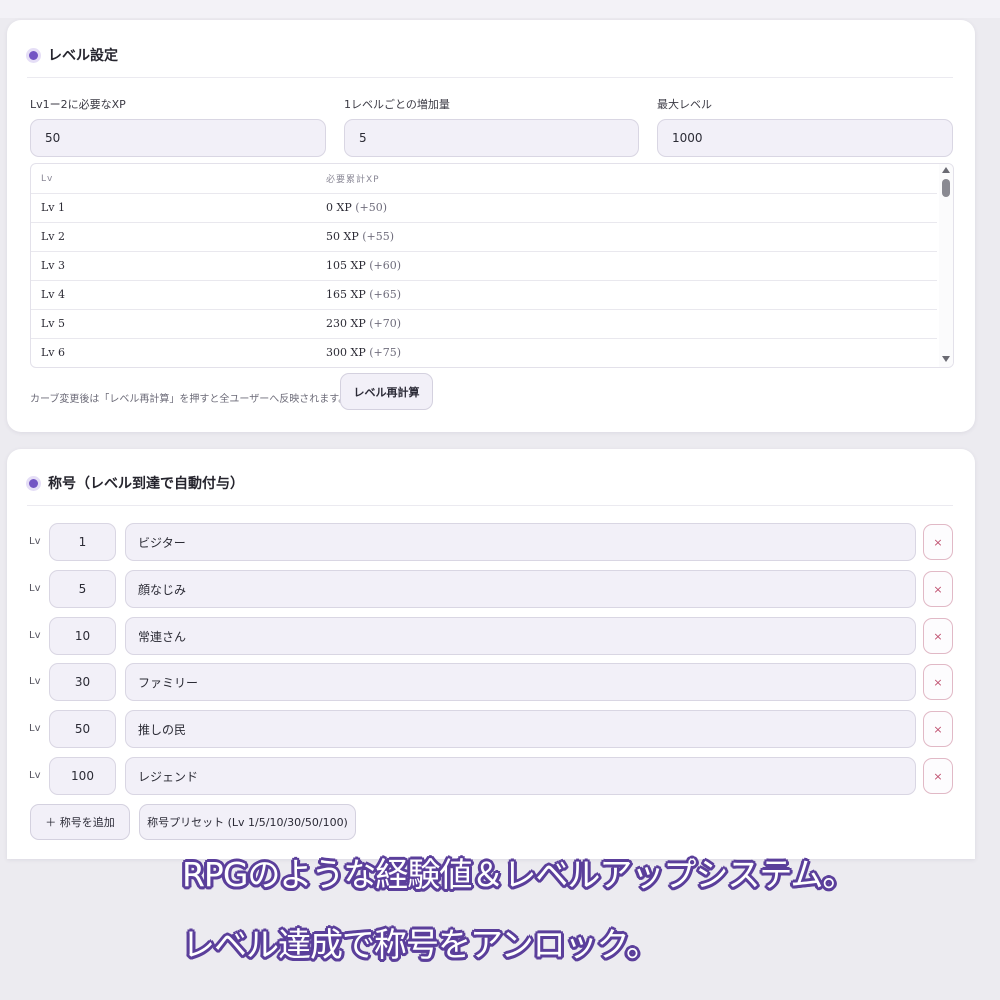 The height and width of the screenshot is (1000, 1000). I want to click on title-preset-button: 称号プリセット (Lv 1/5/10/30/50/100), so click(247, 822).